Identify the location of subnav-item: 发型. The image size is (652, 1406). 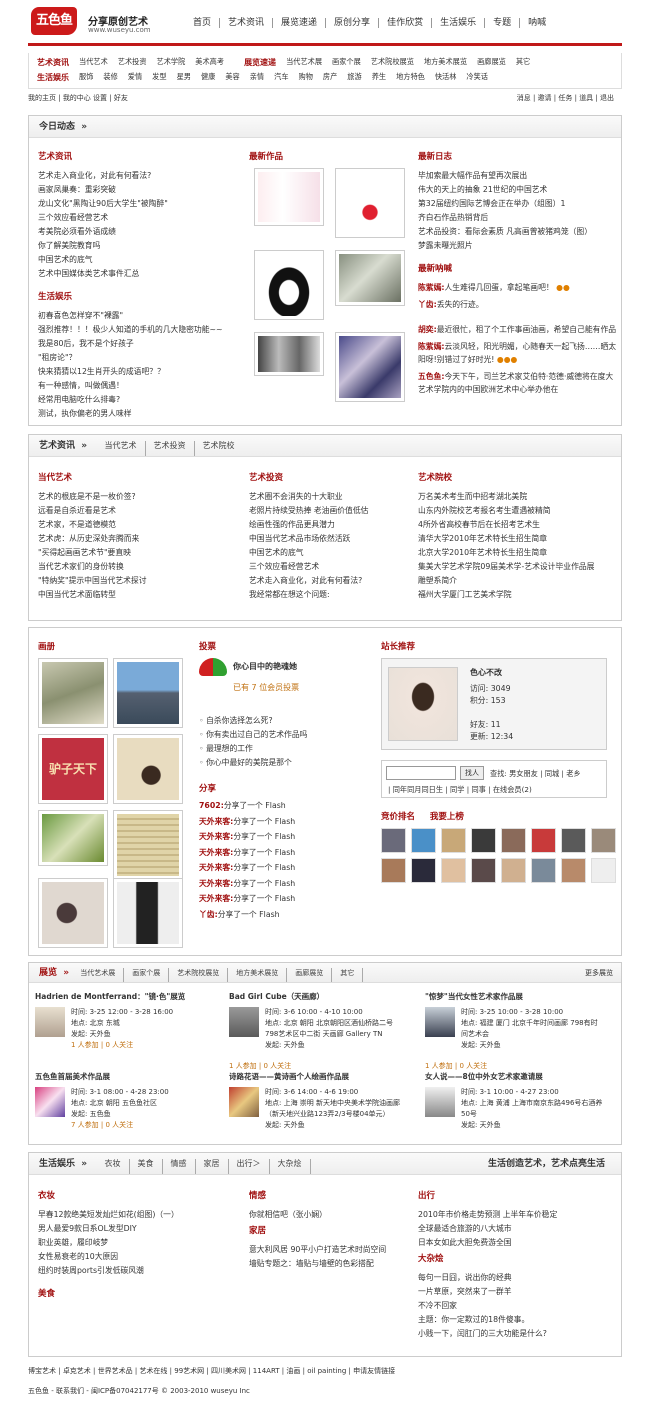
(159, 77).